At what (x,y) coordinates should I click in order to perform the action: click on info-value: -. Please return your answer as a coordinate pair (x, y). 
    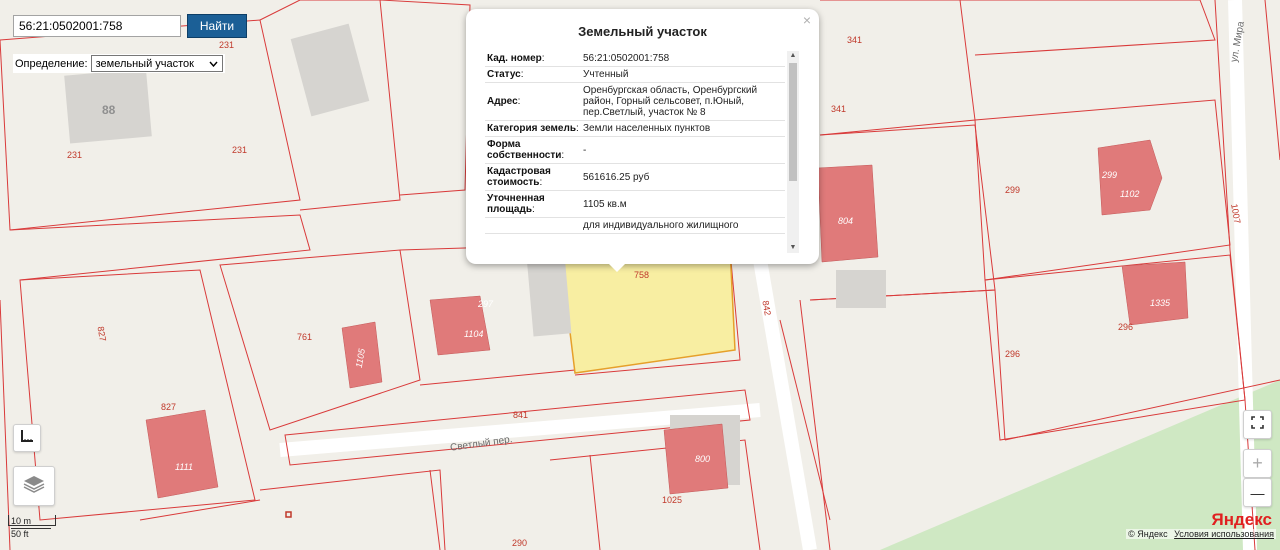
    Looking at the image, I should click on (683, 150).